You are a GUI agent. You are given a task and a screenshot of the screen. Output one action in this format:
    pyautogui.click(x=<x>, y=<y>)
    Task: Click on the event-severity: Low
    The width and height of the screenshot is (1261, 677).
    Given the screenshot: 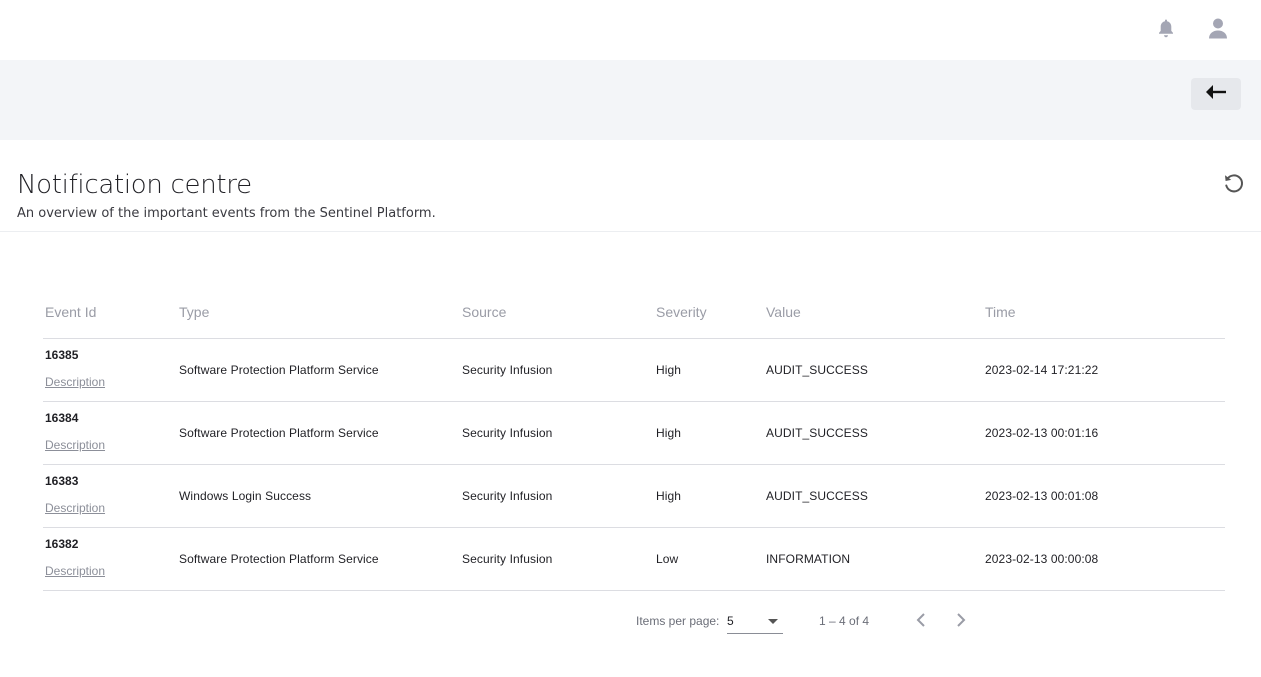 What is the action you would take?
    pyautogui.click(x=667, y=559)
    